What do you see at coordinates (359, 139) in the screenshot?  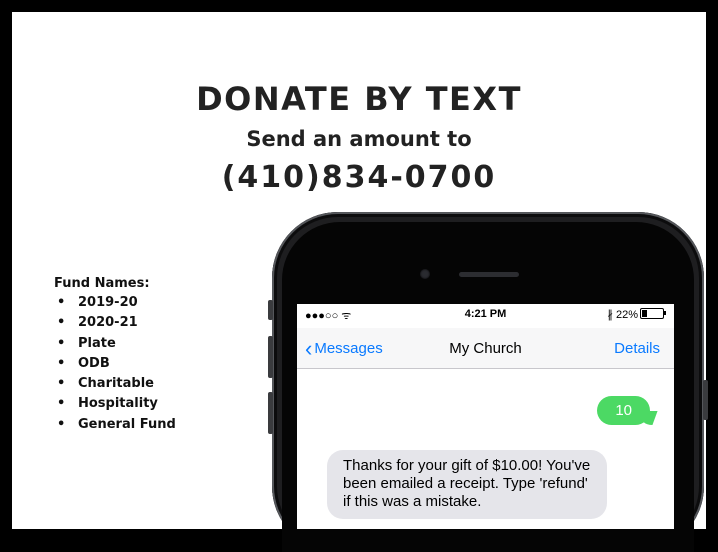 I see `send-amount-subheading: Send an amount to` at bounding box center [359, 139].